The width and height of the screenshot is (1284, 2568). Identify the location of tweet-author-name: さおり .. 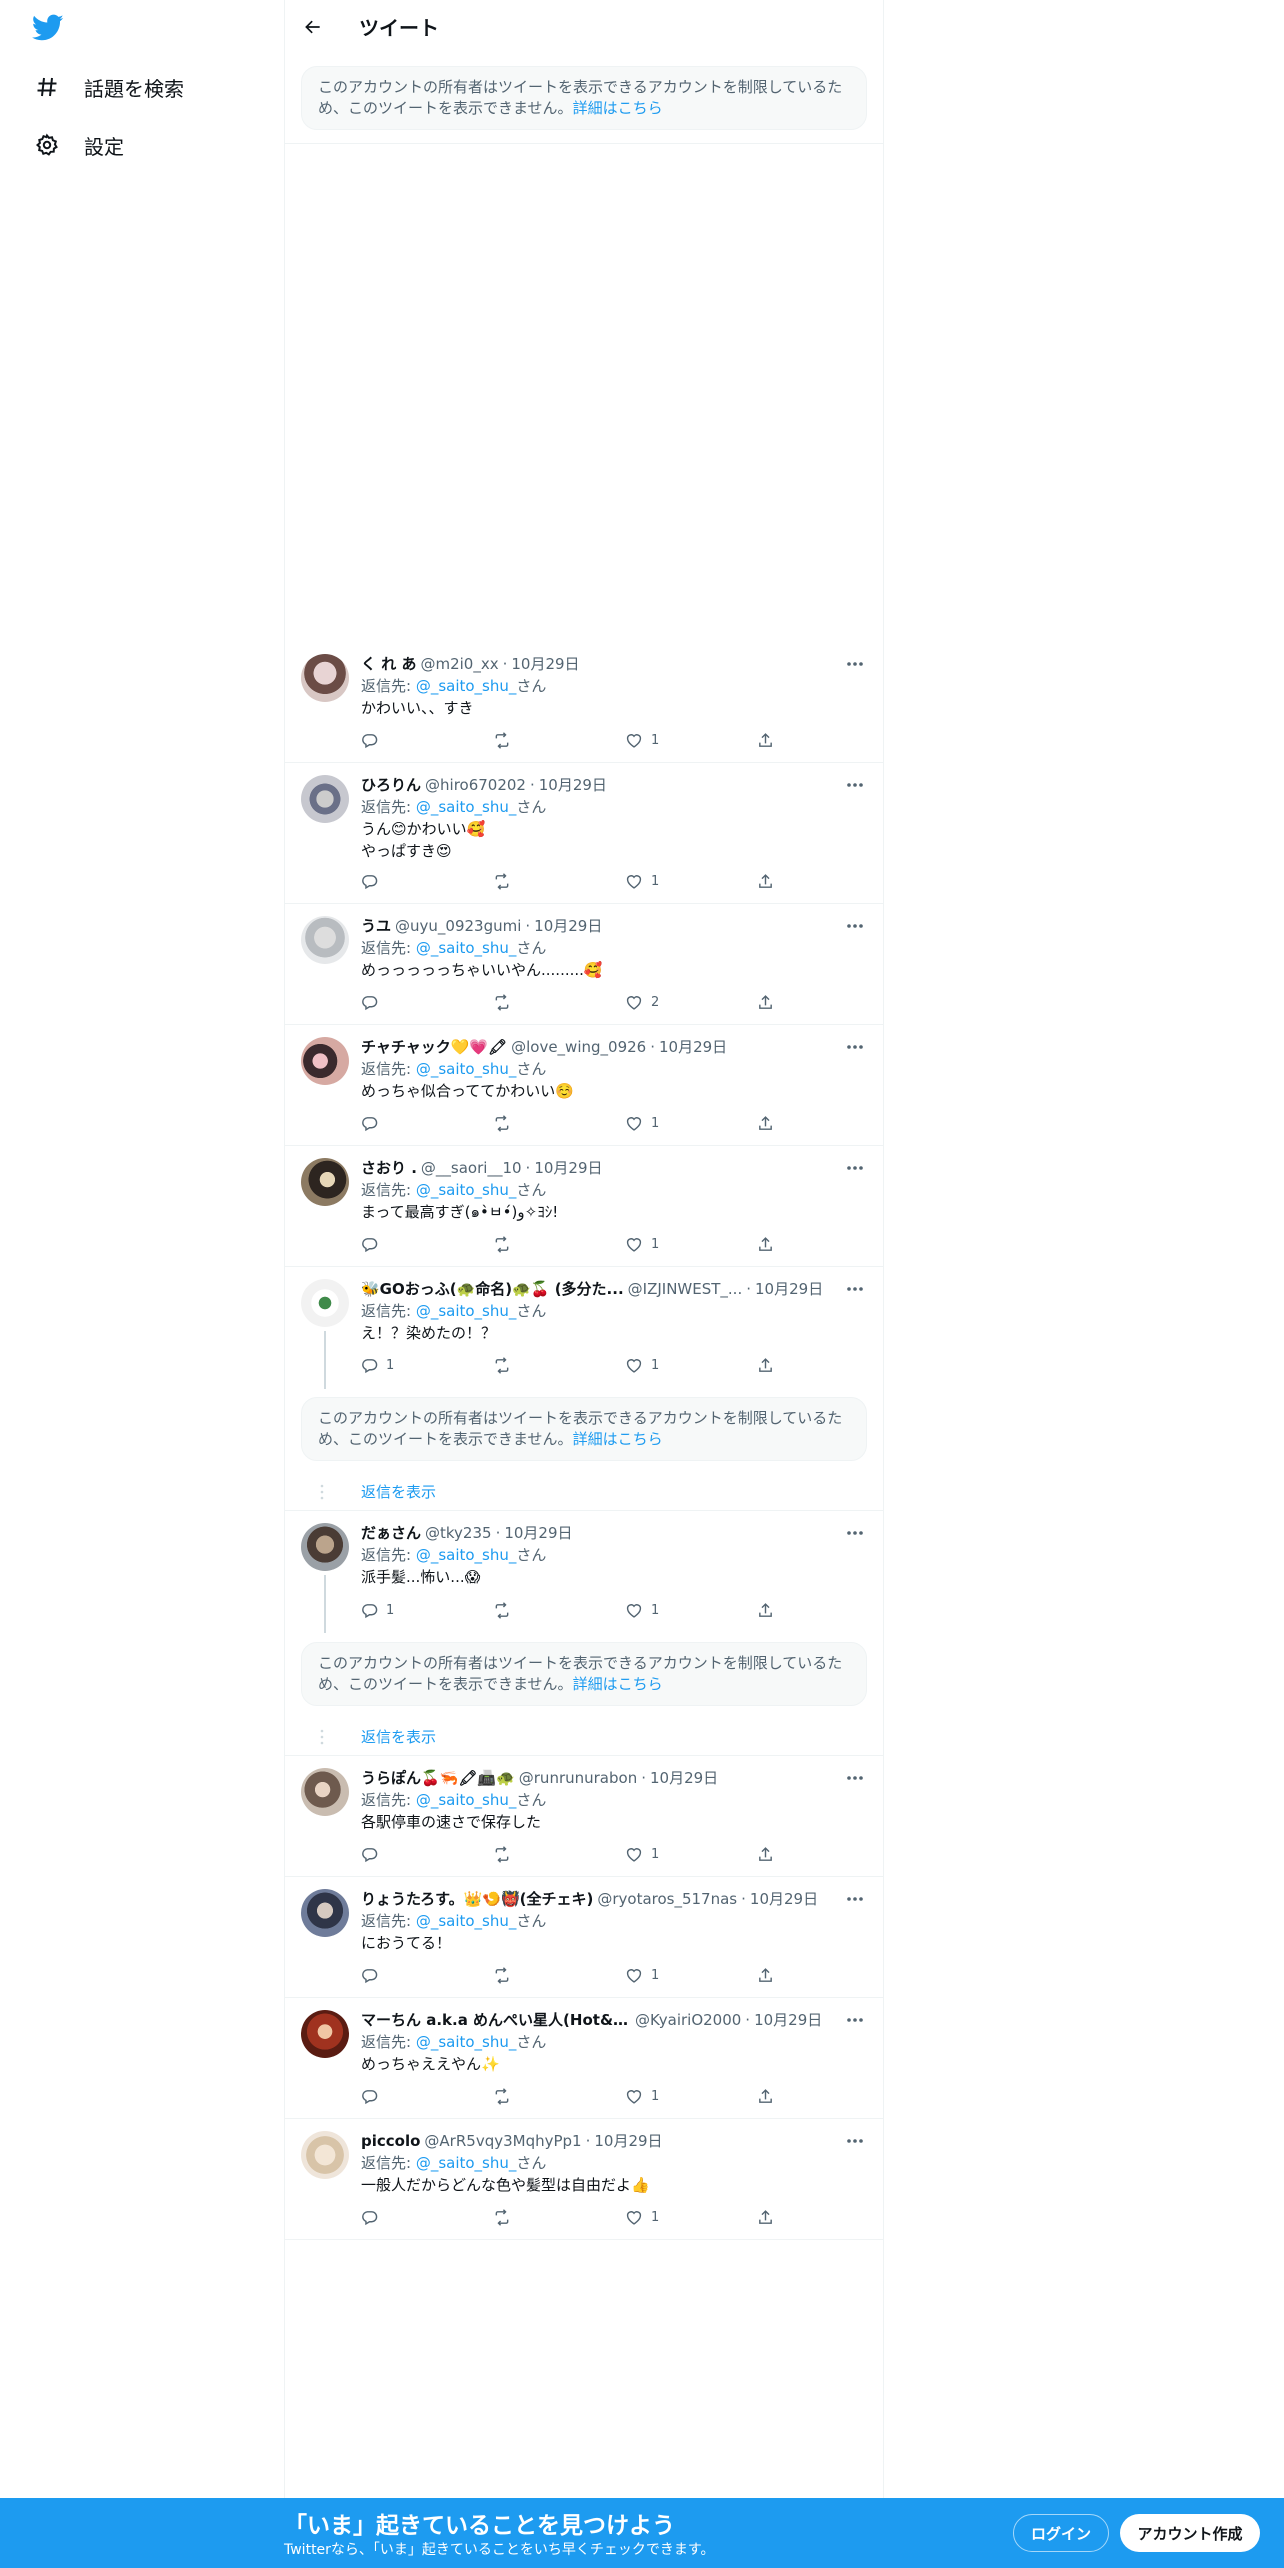
(389, 1168).